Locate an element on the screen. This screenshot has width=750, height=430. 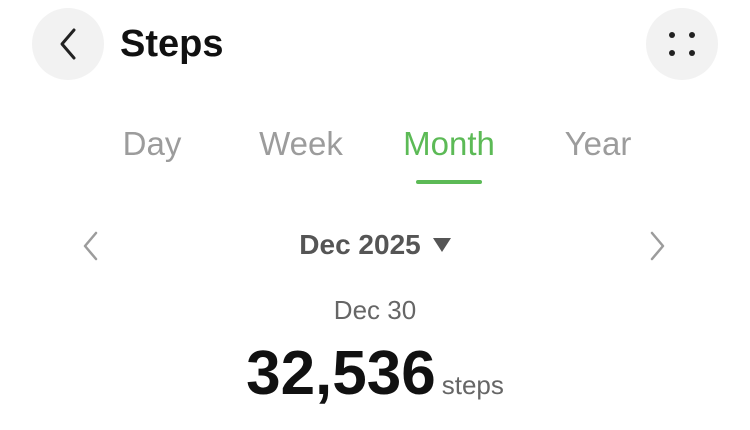
back-button is located at coordinates (68, 44).